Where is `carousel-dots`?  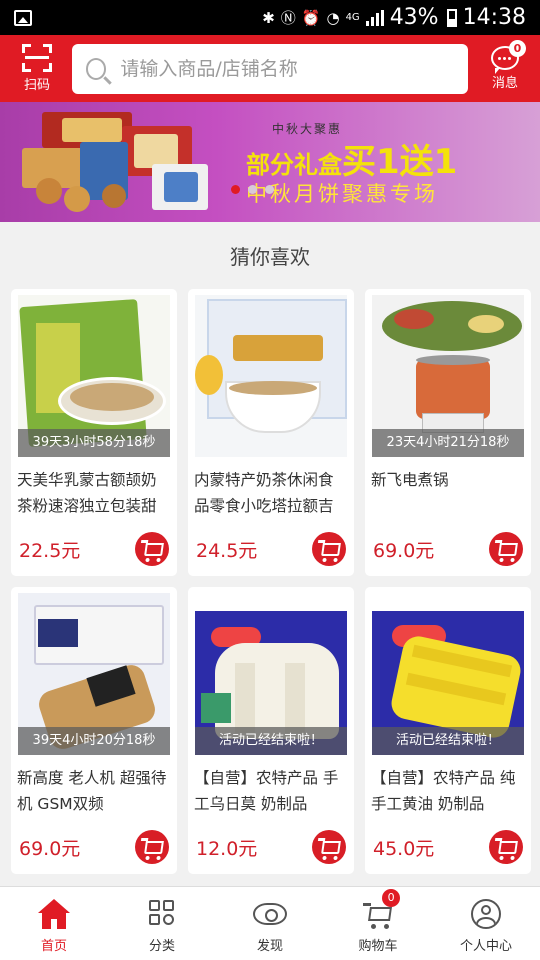 carousel-dots is located at coordinates (252, 189).